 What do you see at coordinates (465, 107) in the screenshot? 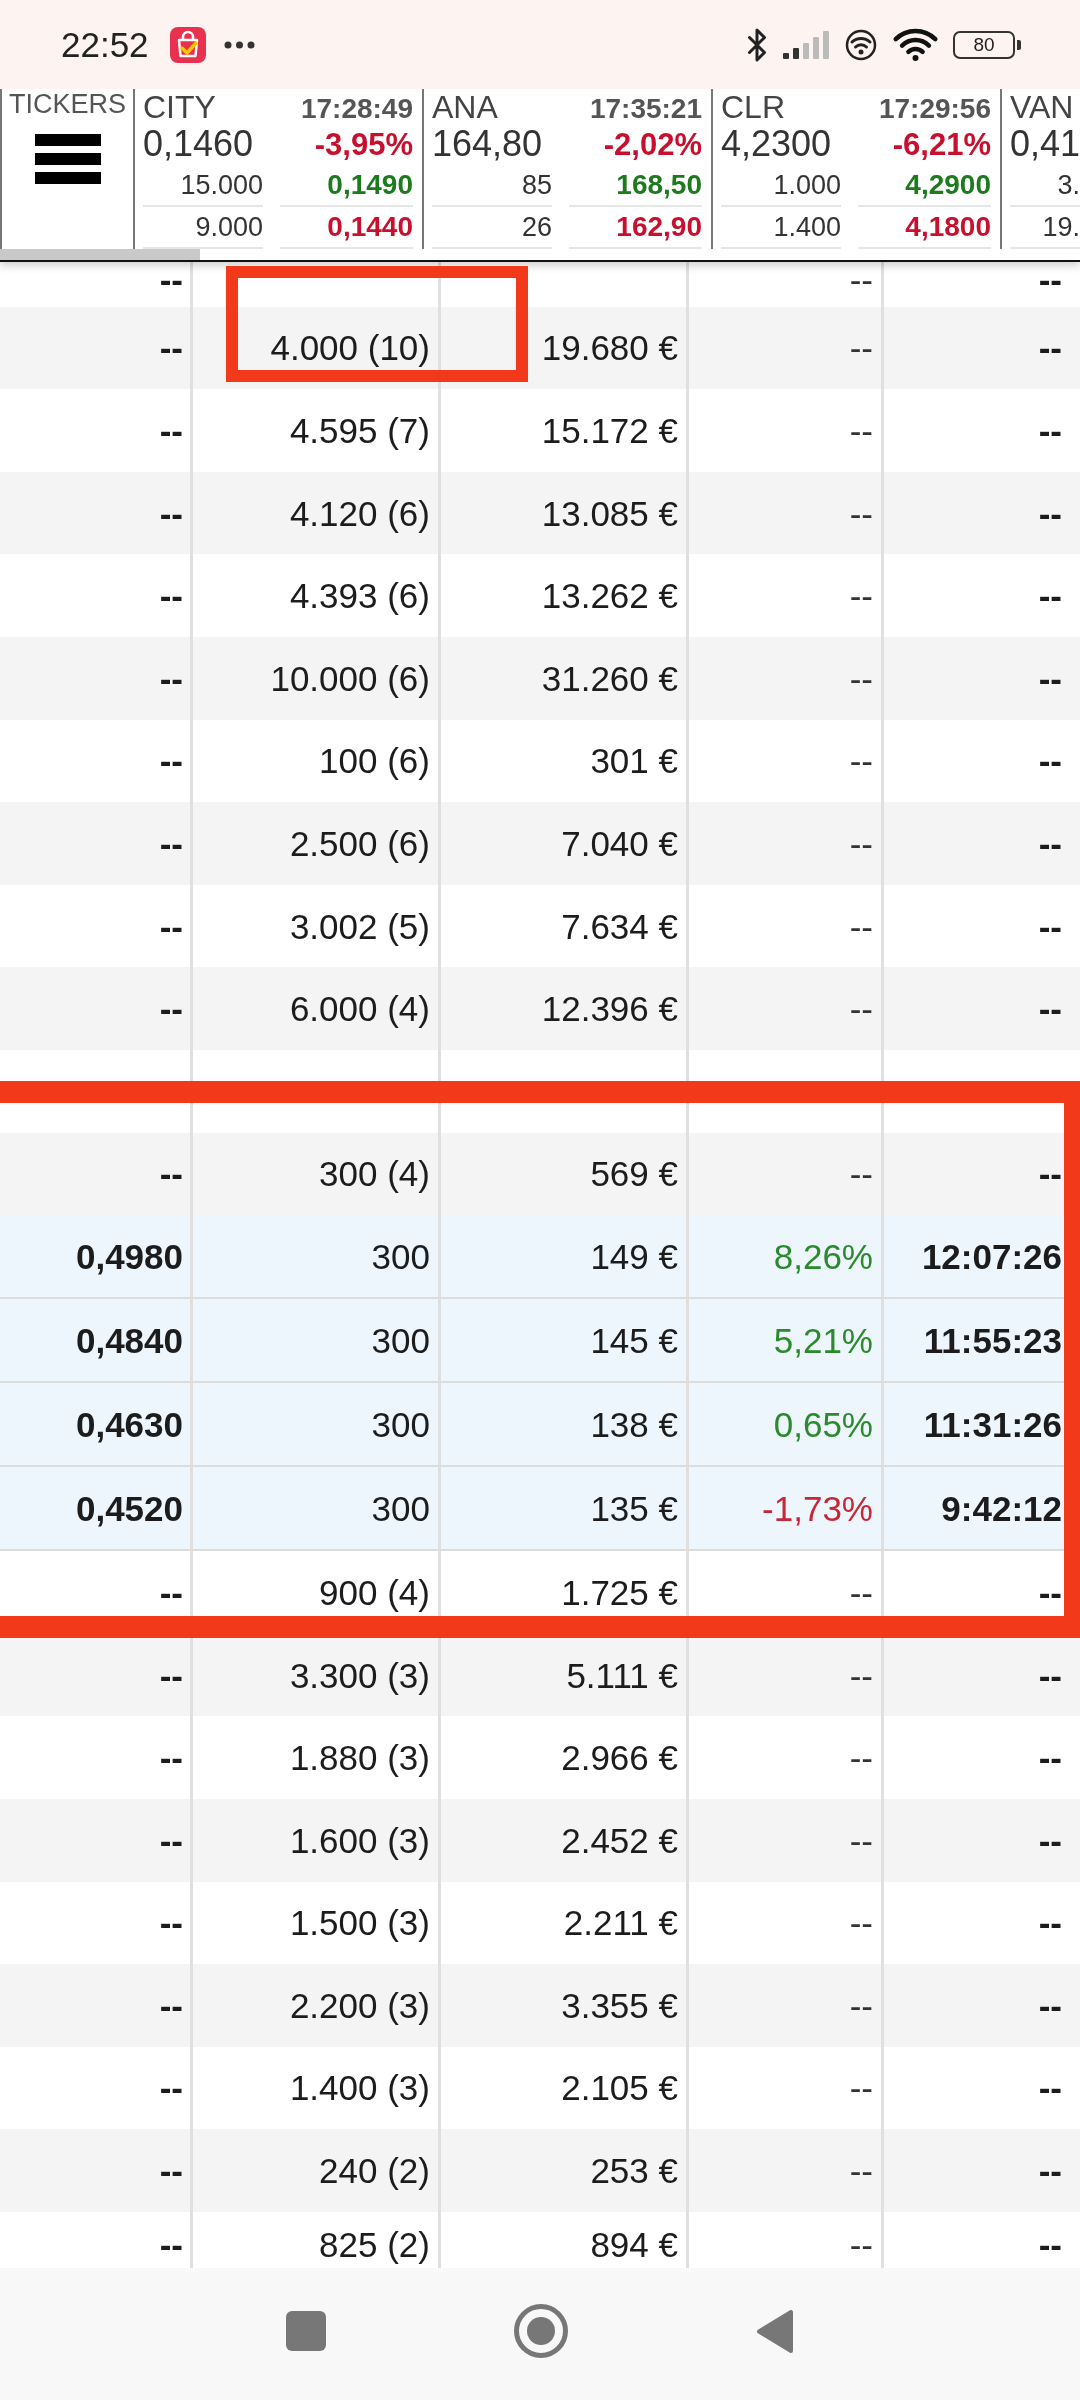
I see `ticker-symbol: ANA` at bounding box center [465, 107].